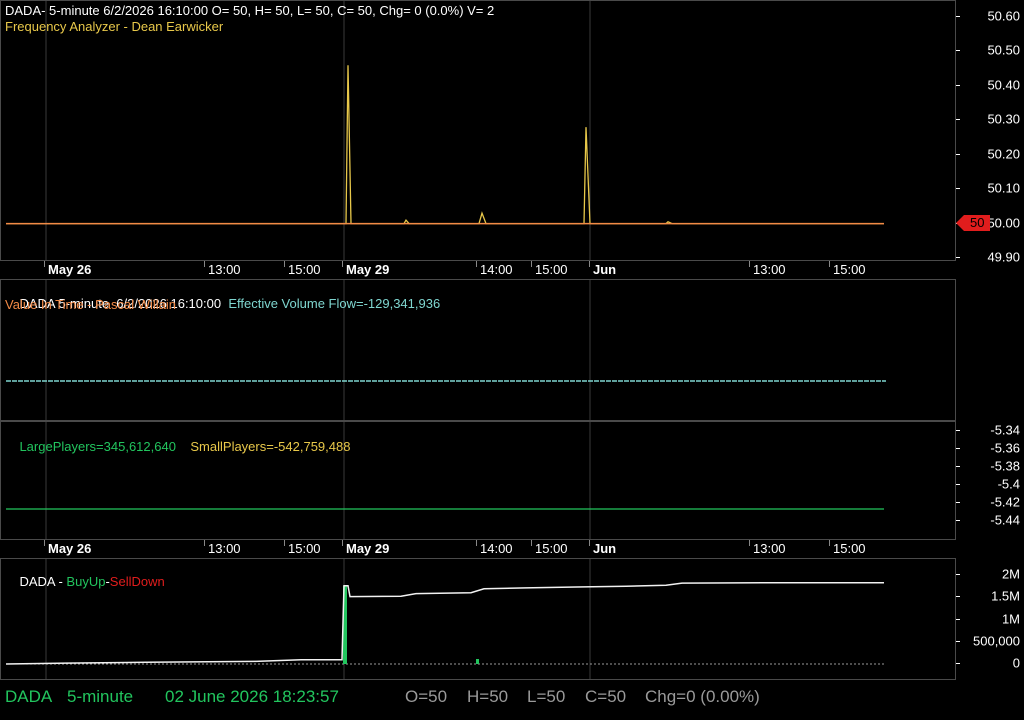 This screenshot has width=1024, height=720. I want to click on selldown-label: SellDown, so click(137, 581).